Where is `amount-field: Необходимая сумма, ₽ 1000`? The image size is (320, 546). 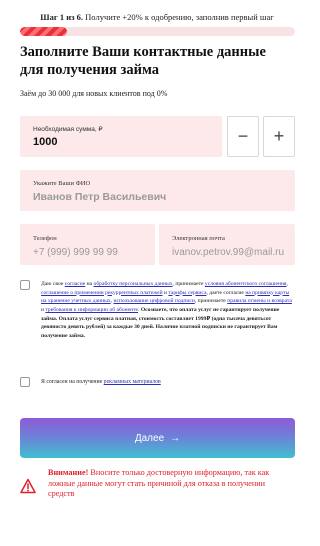 amount-field: Необходимая сумма, ₽ 1000 is located at coordinates (121, 136).